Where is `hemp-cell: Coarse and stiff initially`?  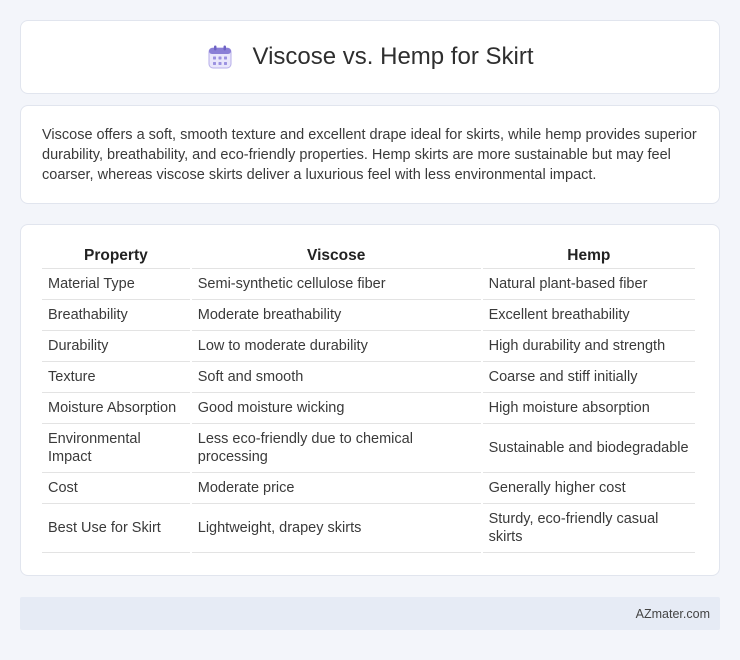 hemp-cell: Coarse and stiff initially is located at coordinates (588, 377).